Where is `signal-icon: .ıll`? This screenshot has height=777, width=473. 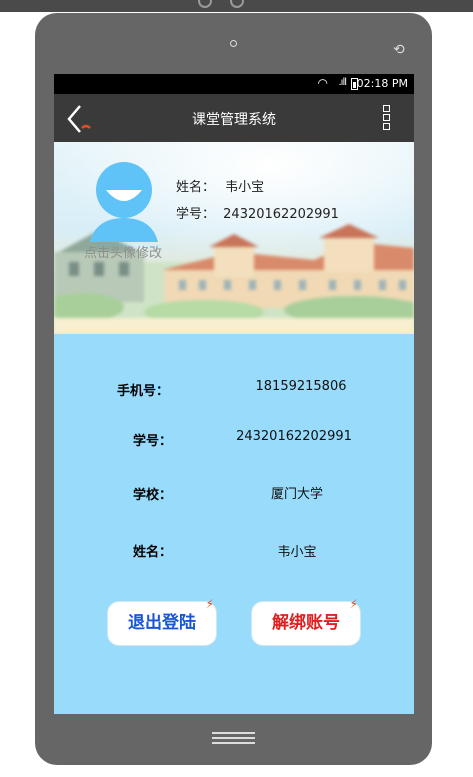
signal-icon: .ıll is located at coordinates (342, 82).